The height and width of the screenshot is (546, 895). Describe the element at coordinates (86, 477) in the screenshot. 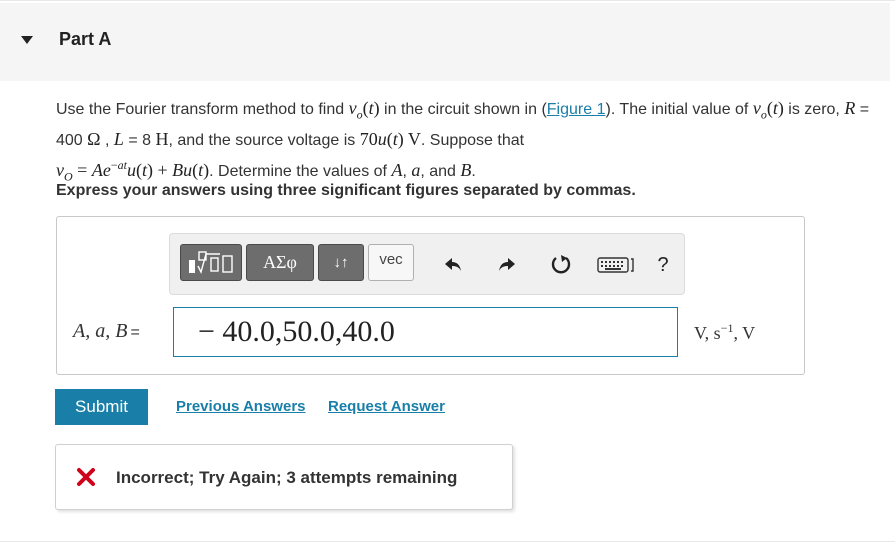

I see `x-icon` at that location.